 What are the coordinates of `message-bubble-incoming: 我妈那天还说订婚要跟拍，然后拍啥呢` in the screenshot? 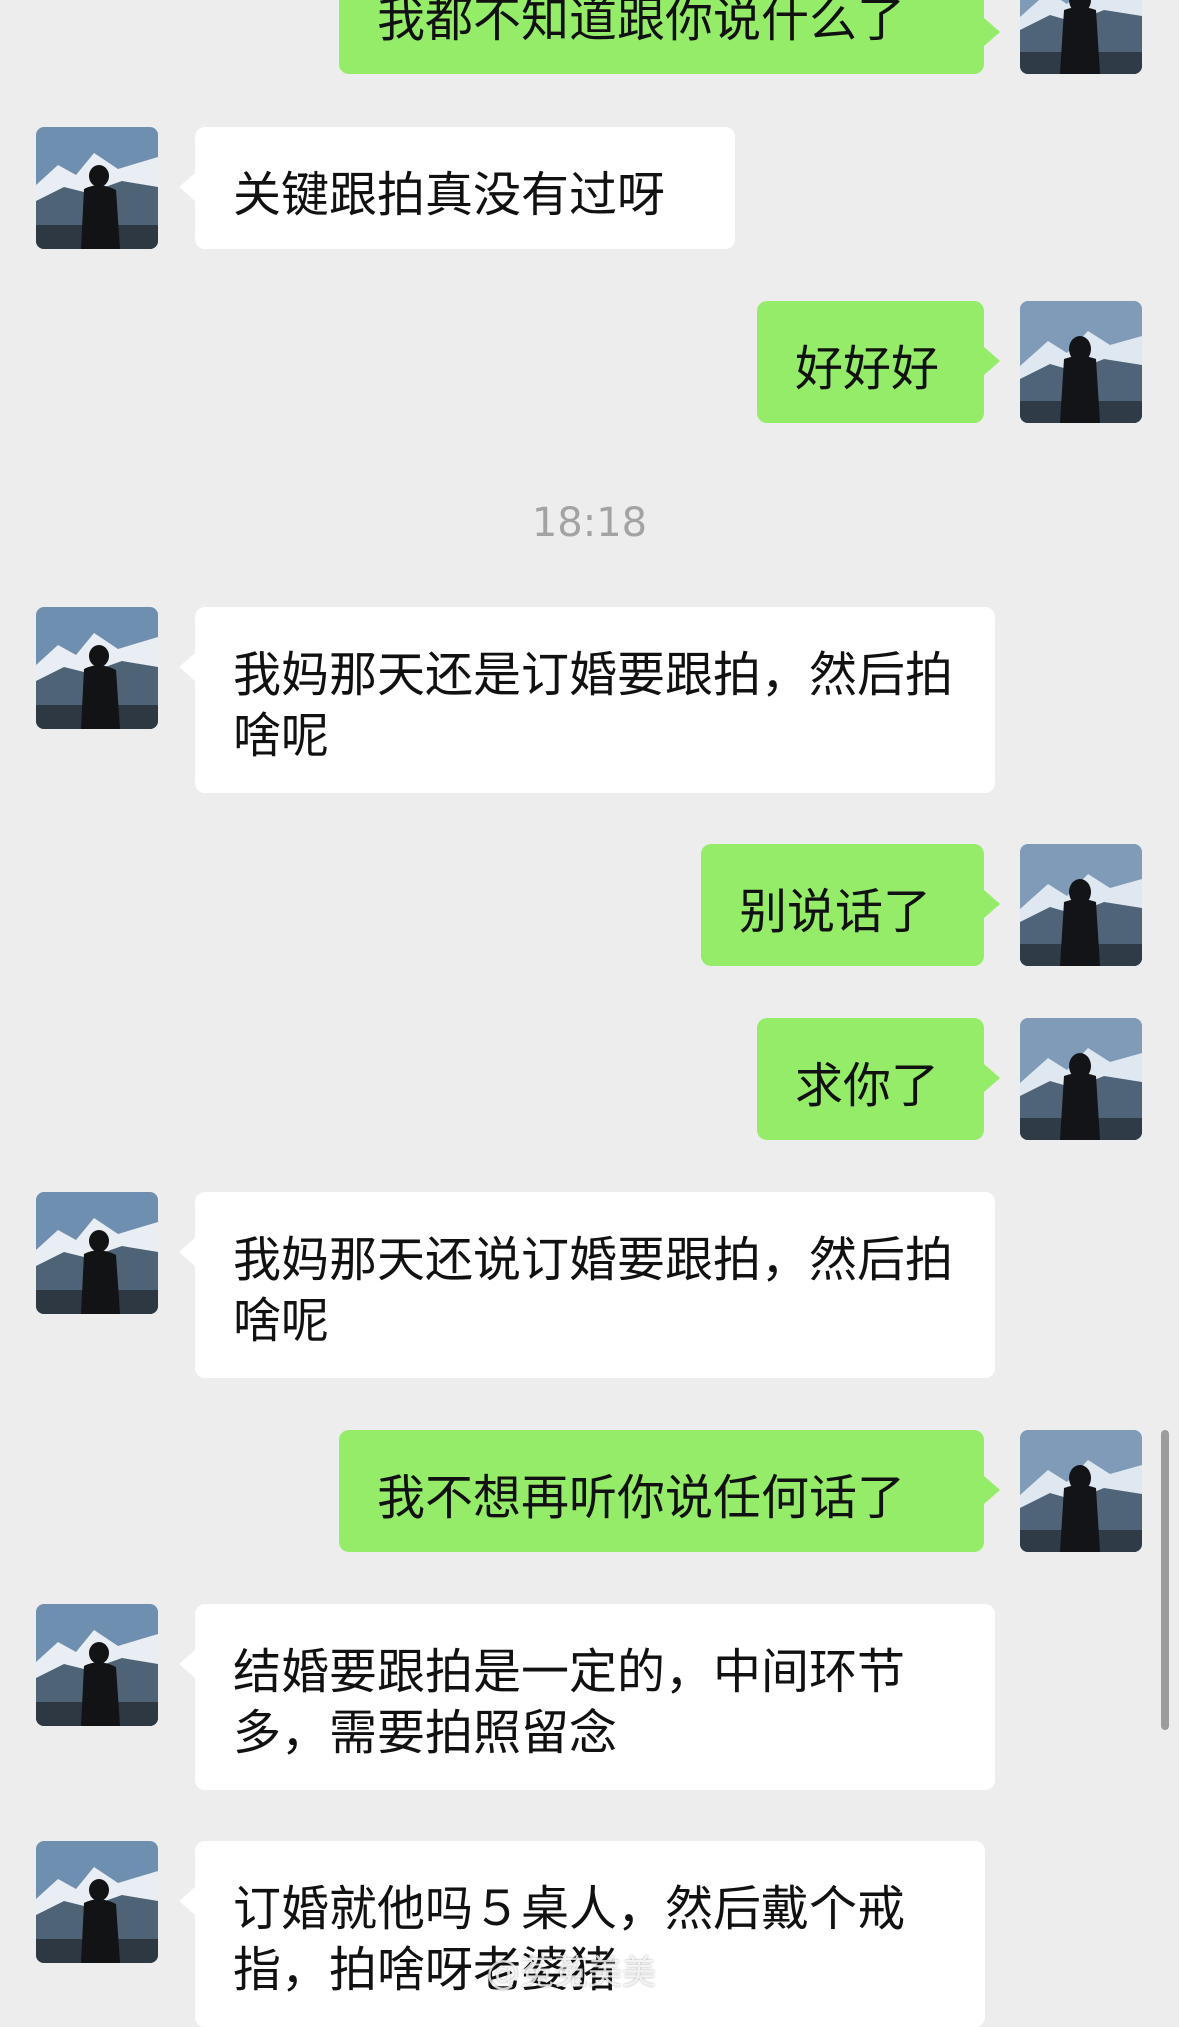 It's located at (587, 1285).